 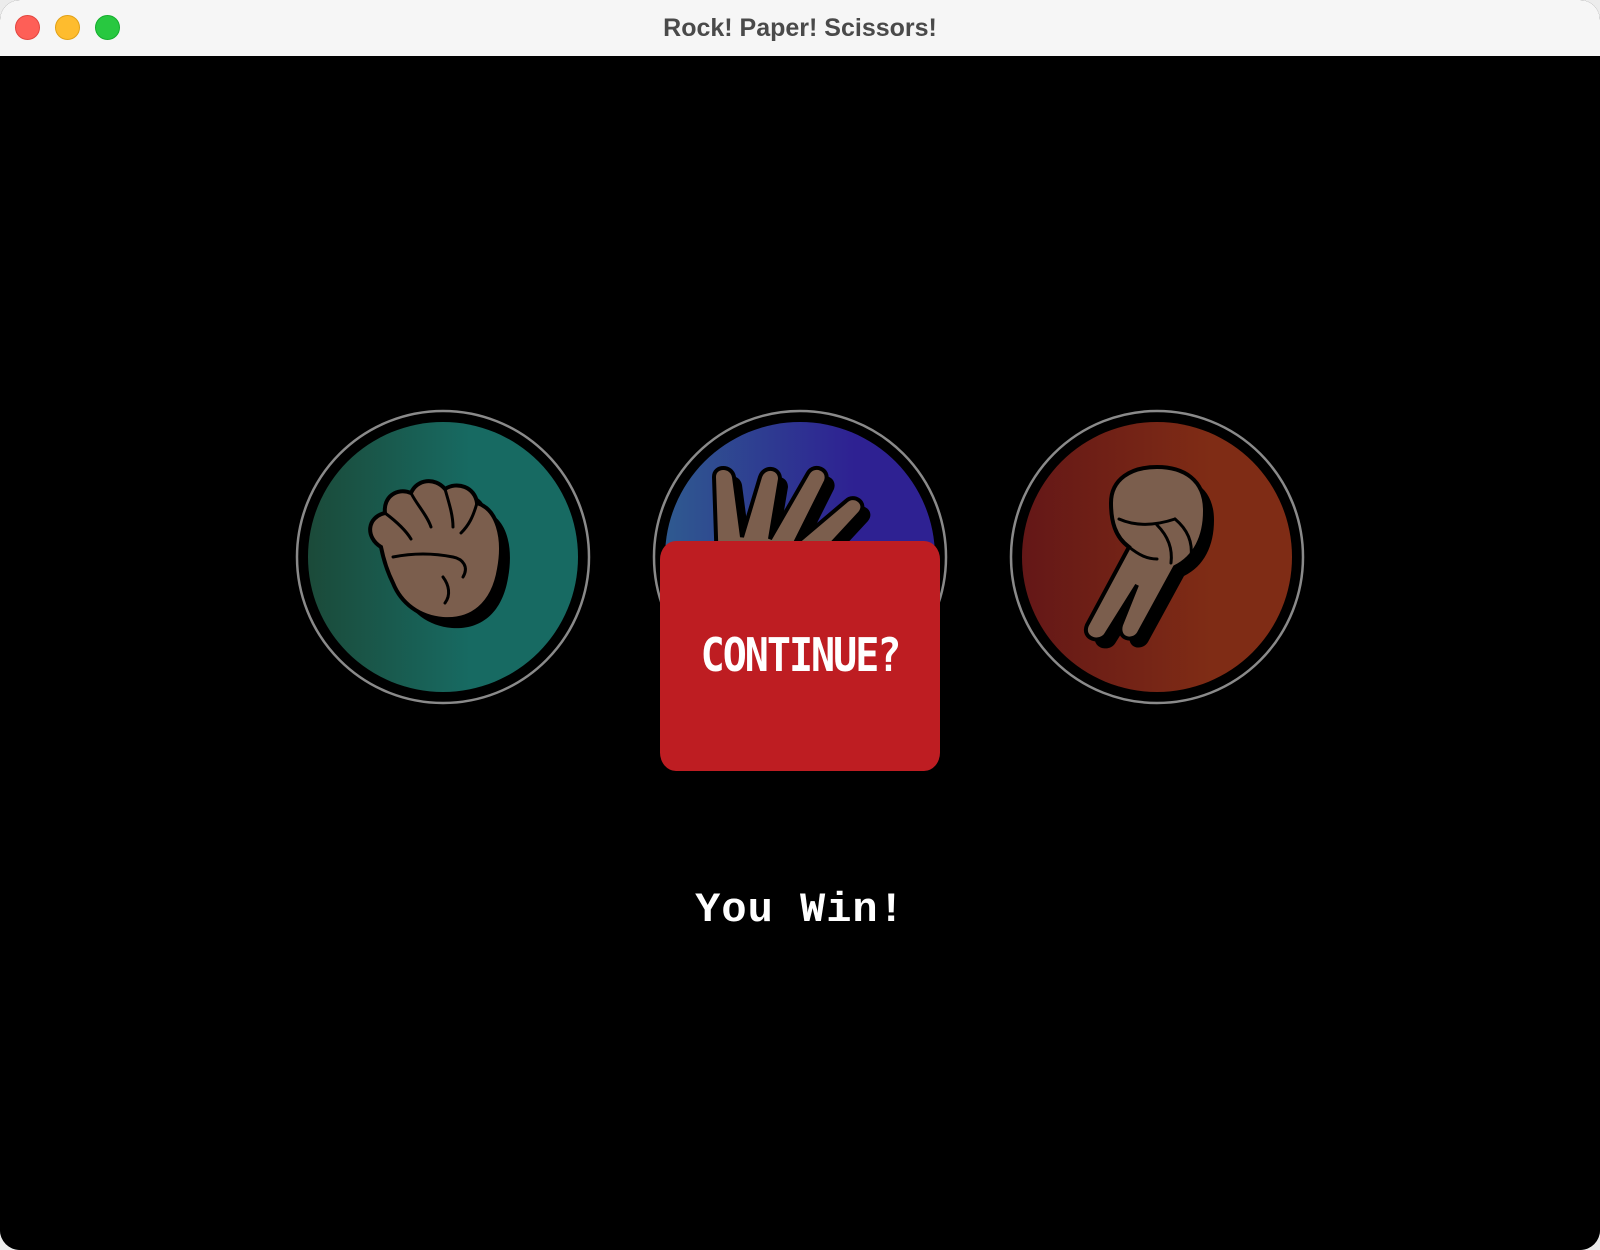 I want to click on result-message: You Win!, so click(x=800, y=910).